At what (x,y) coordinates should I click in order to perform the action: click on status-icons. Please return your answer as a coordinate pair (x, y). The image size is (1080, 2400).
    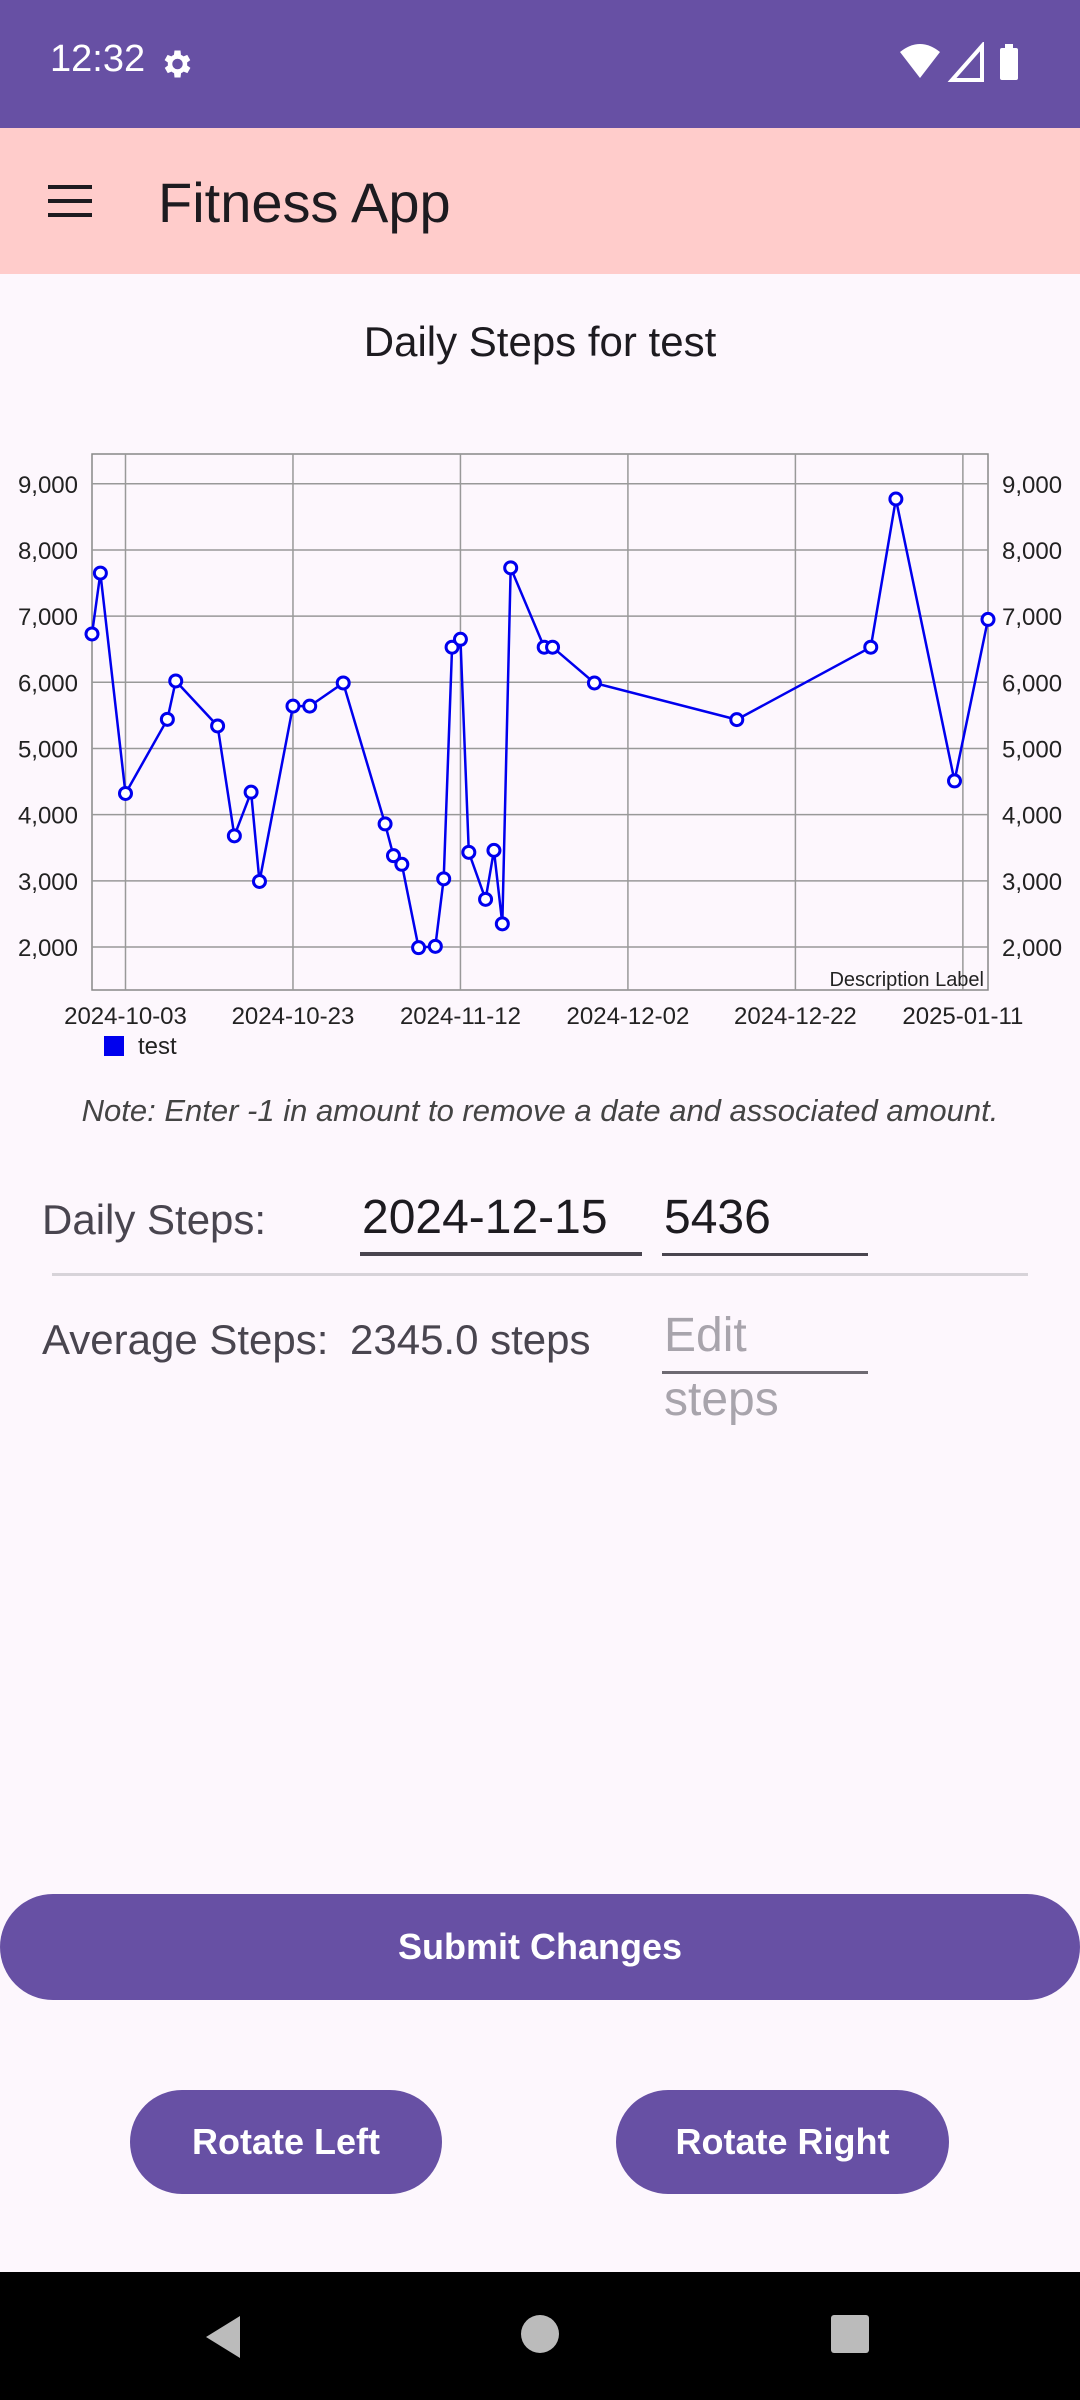
    Looking at the image, I should click on (959, 62).